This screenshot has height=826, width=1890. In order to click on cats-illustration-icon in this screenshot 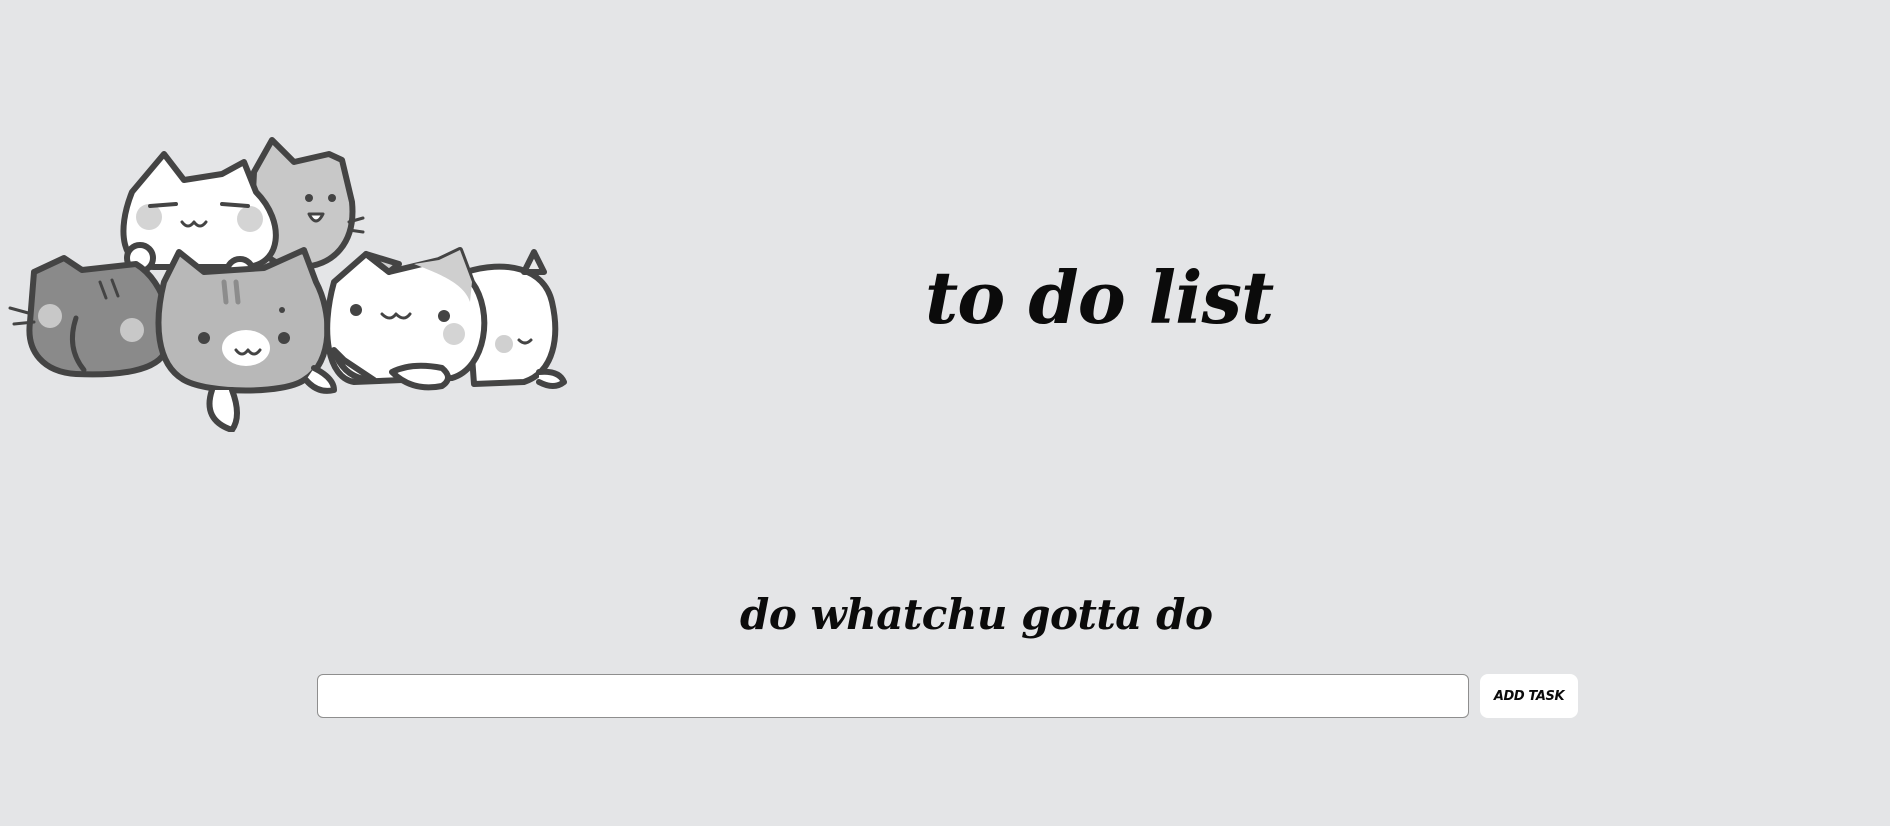, I will do `click(287, 284)`.